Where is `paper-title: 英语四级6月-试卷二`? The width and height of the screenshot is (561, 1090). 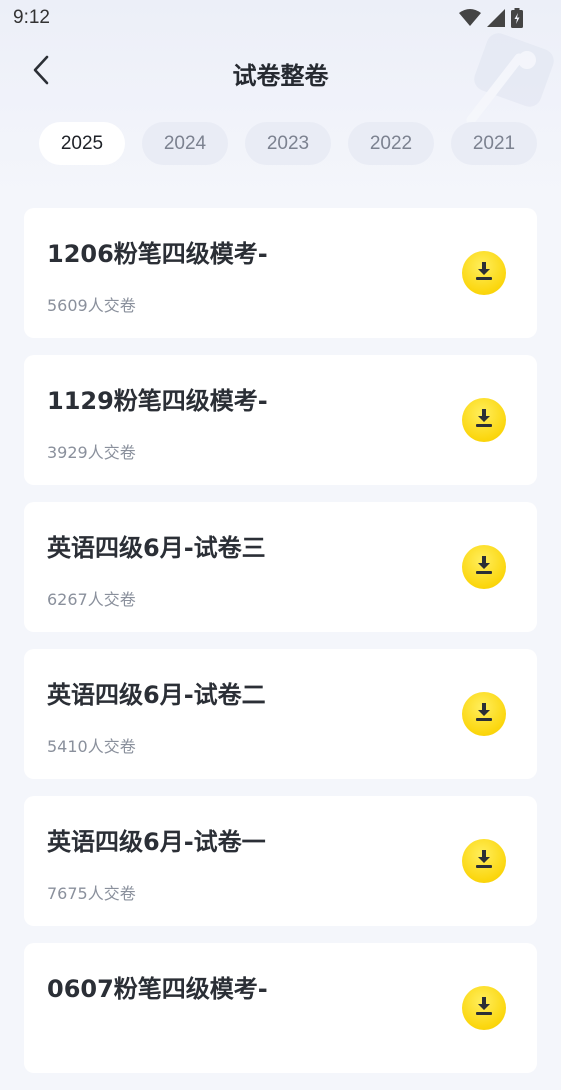
paper-title: 英语四级6月-试卷二 is located at coordinates (156, 695).